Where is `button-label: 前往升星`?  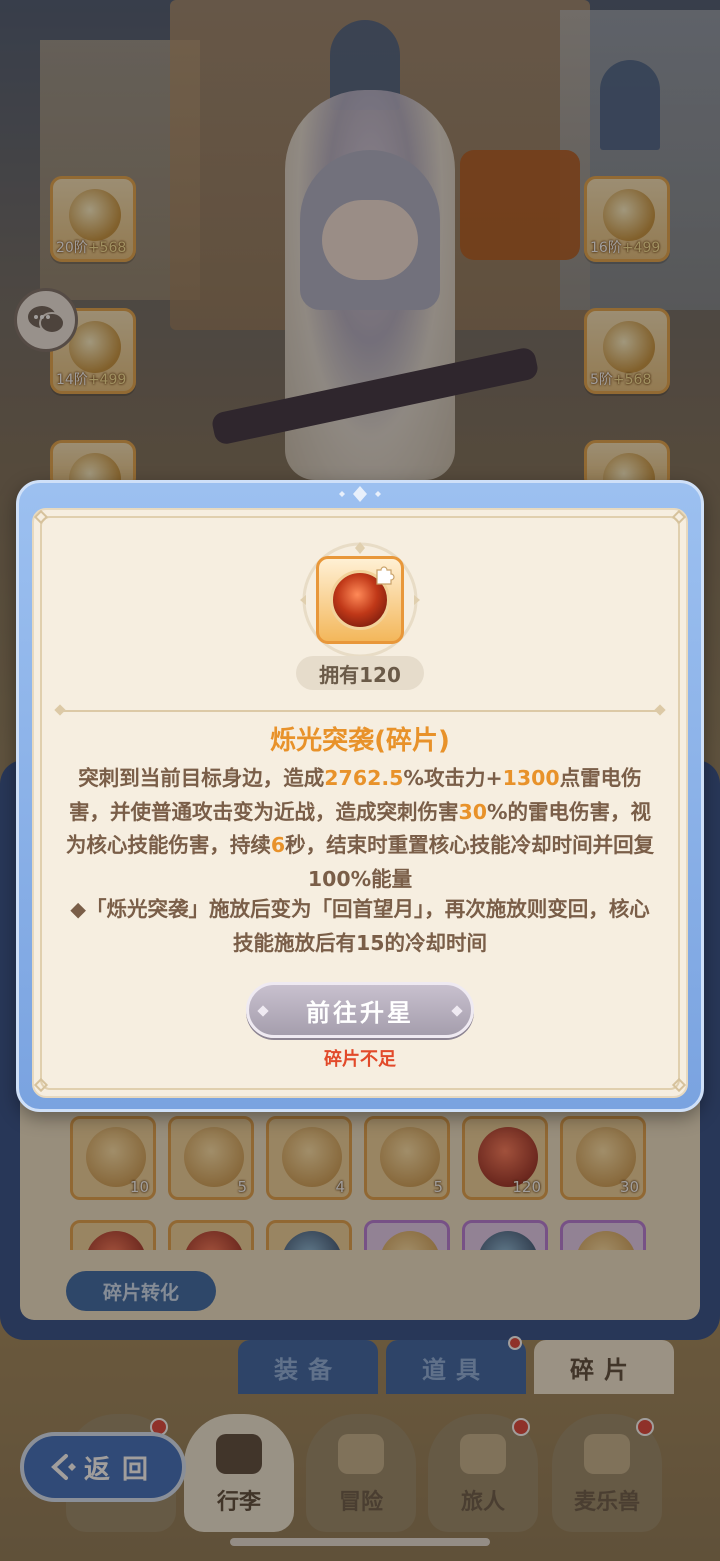 button-label: 前往升星 is located at coordinates (360, 1012).